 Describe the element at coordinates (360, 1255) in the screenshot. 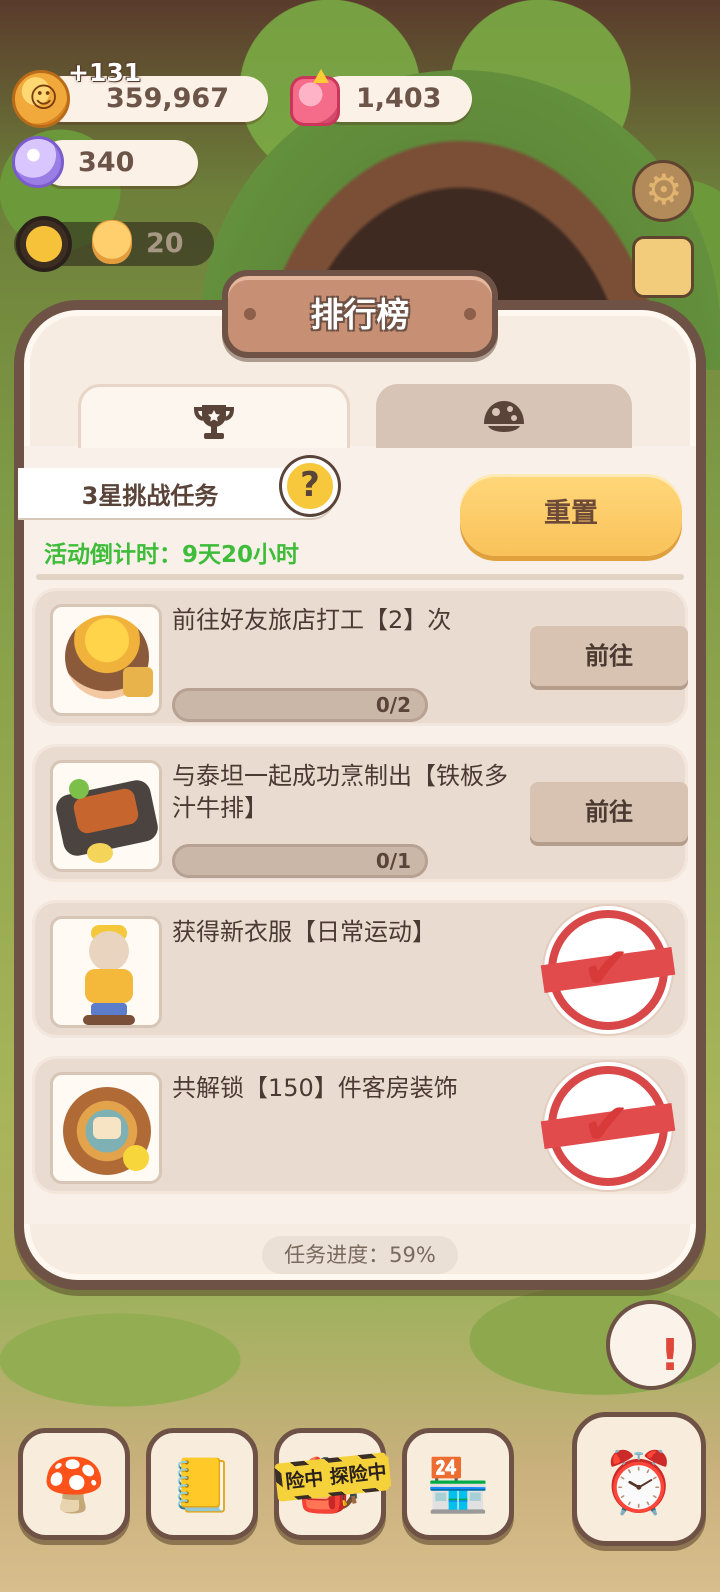

I see `overall-progress: 任务进度：59%` at that location.